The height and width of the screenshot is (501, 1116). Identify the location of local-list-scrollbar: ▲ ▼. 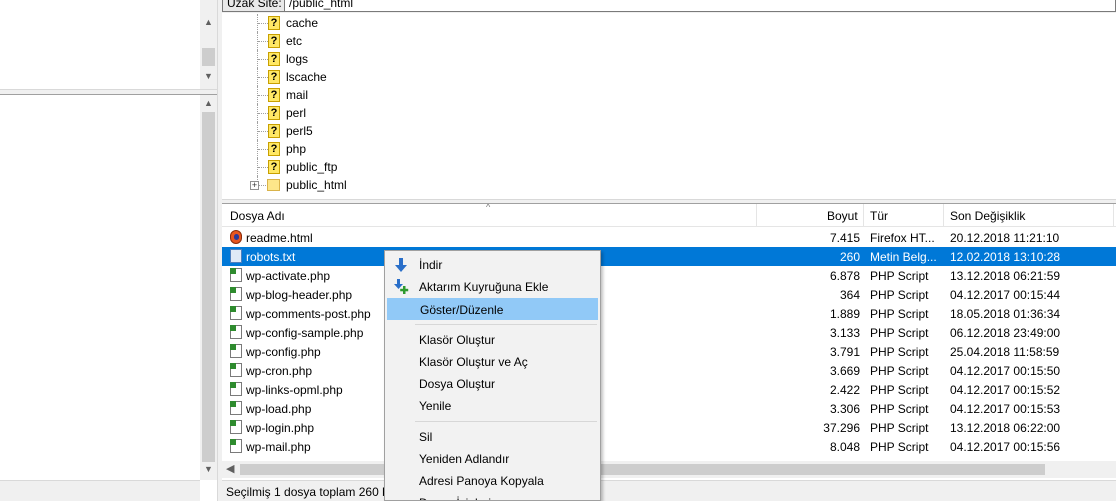
(208, 287).